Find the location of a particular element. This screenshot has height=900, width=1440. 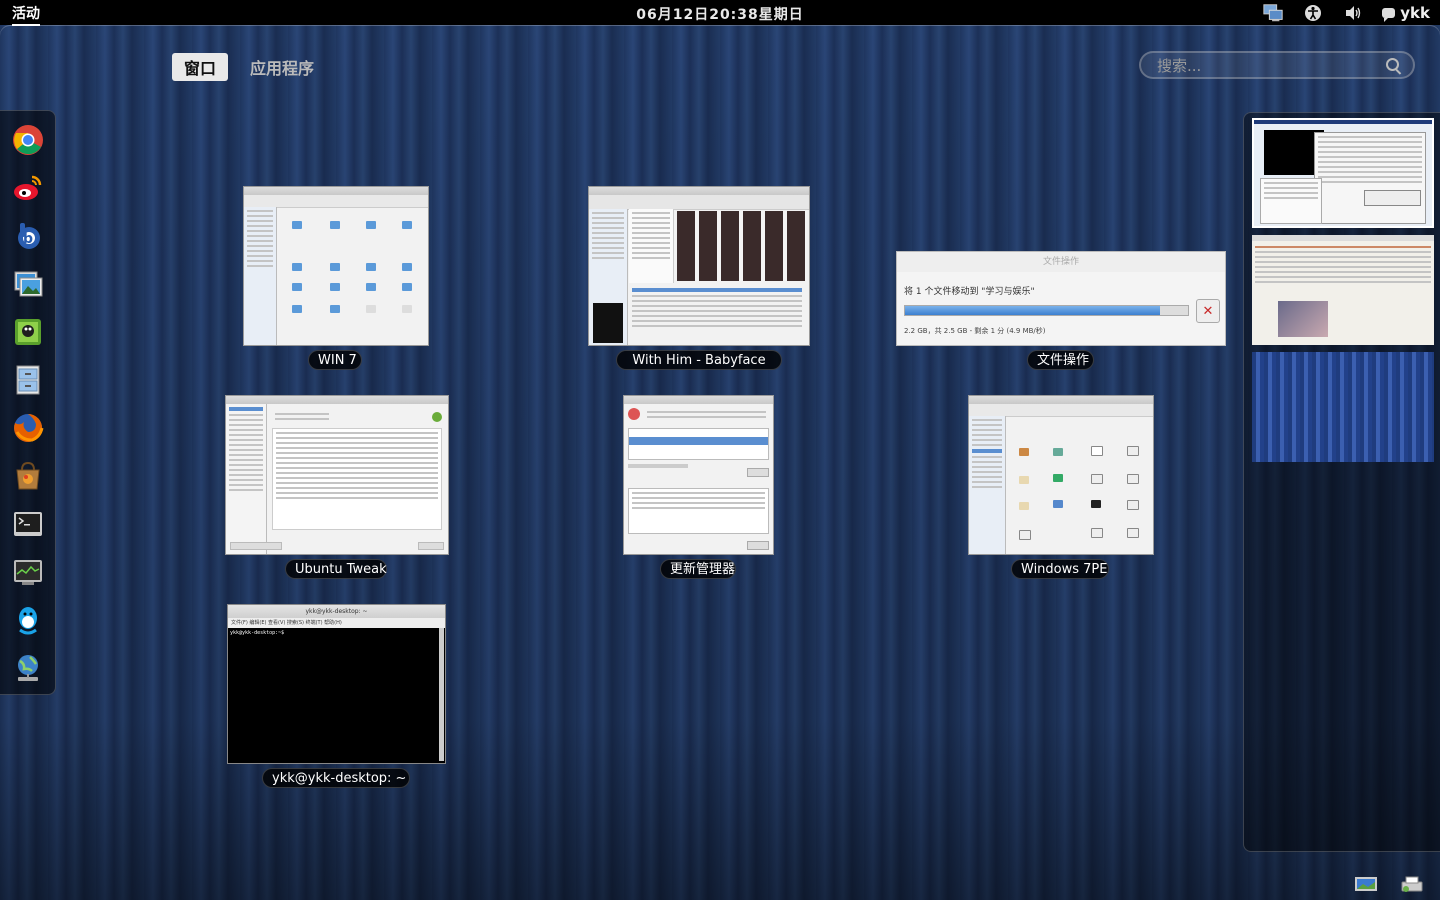

clock: 06月12日20:38星期日 is located at coordinates (720, 14).